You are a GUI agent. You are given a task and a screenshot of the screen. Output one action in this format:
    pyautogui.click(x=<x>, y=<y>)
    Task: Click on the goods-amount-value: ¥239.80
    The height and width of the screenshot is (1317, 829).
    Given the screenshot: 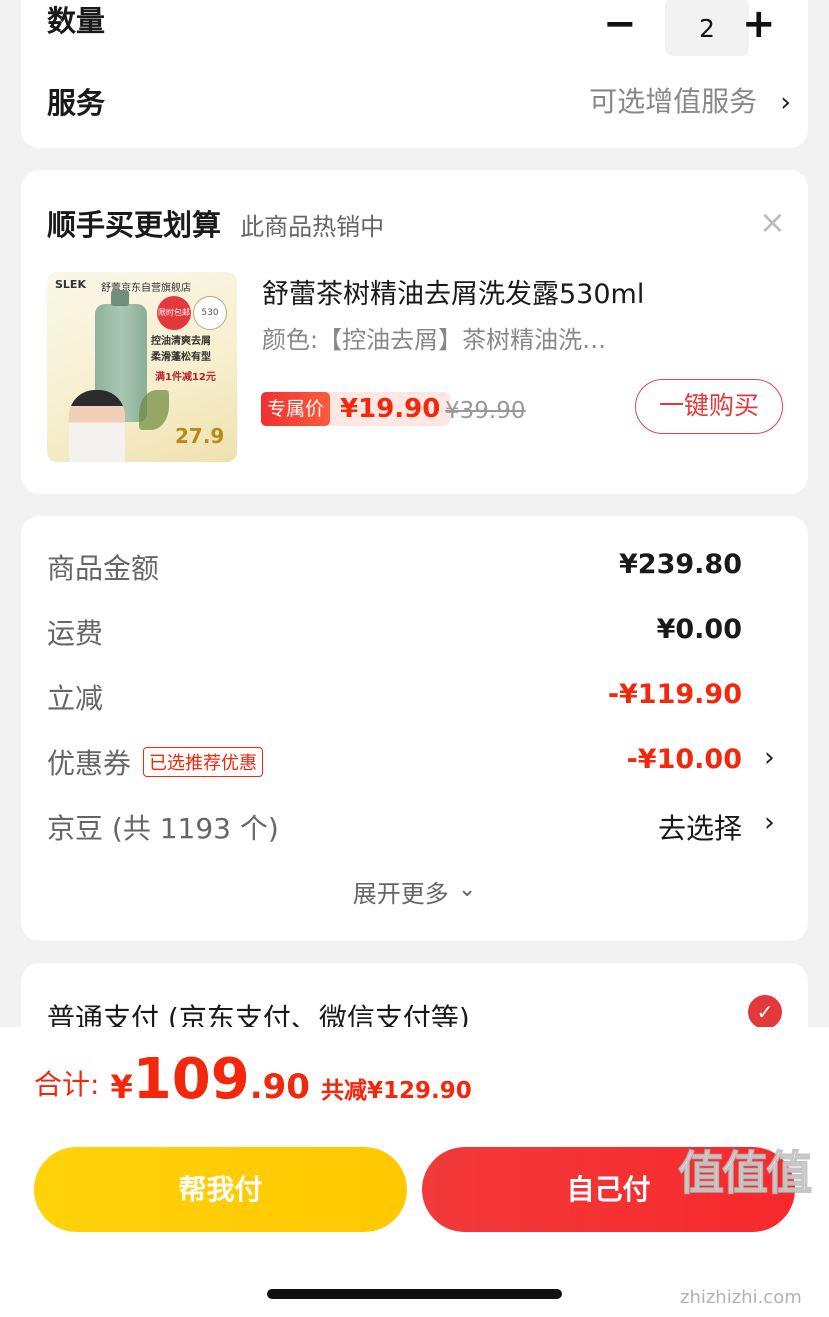 What is the action you would take?
    pyautogui.click(x=680, y=564)
    